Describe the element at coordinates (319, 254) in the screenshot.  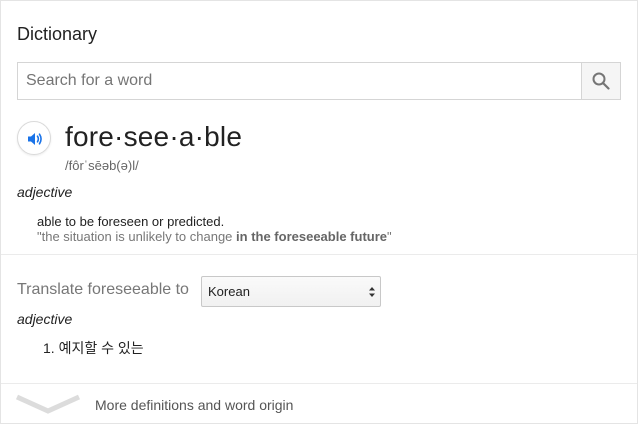
I see `section-divider` at that location.